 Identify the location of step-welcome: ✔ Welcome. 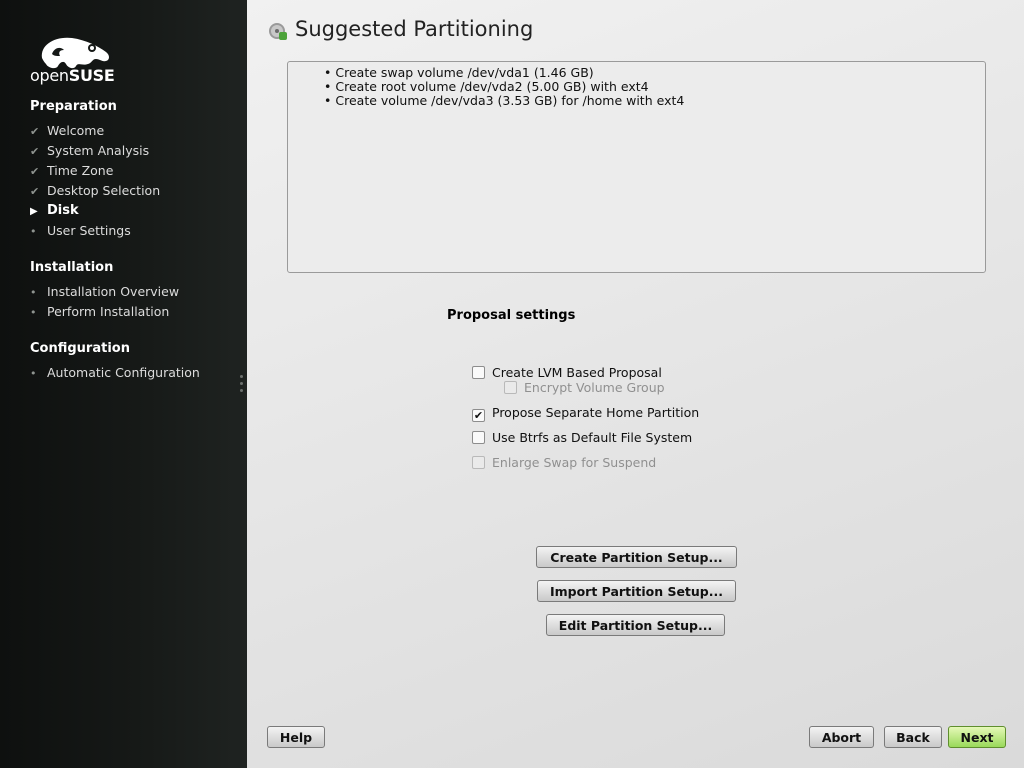
(67, 131).